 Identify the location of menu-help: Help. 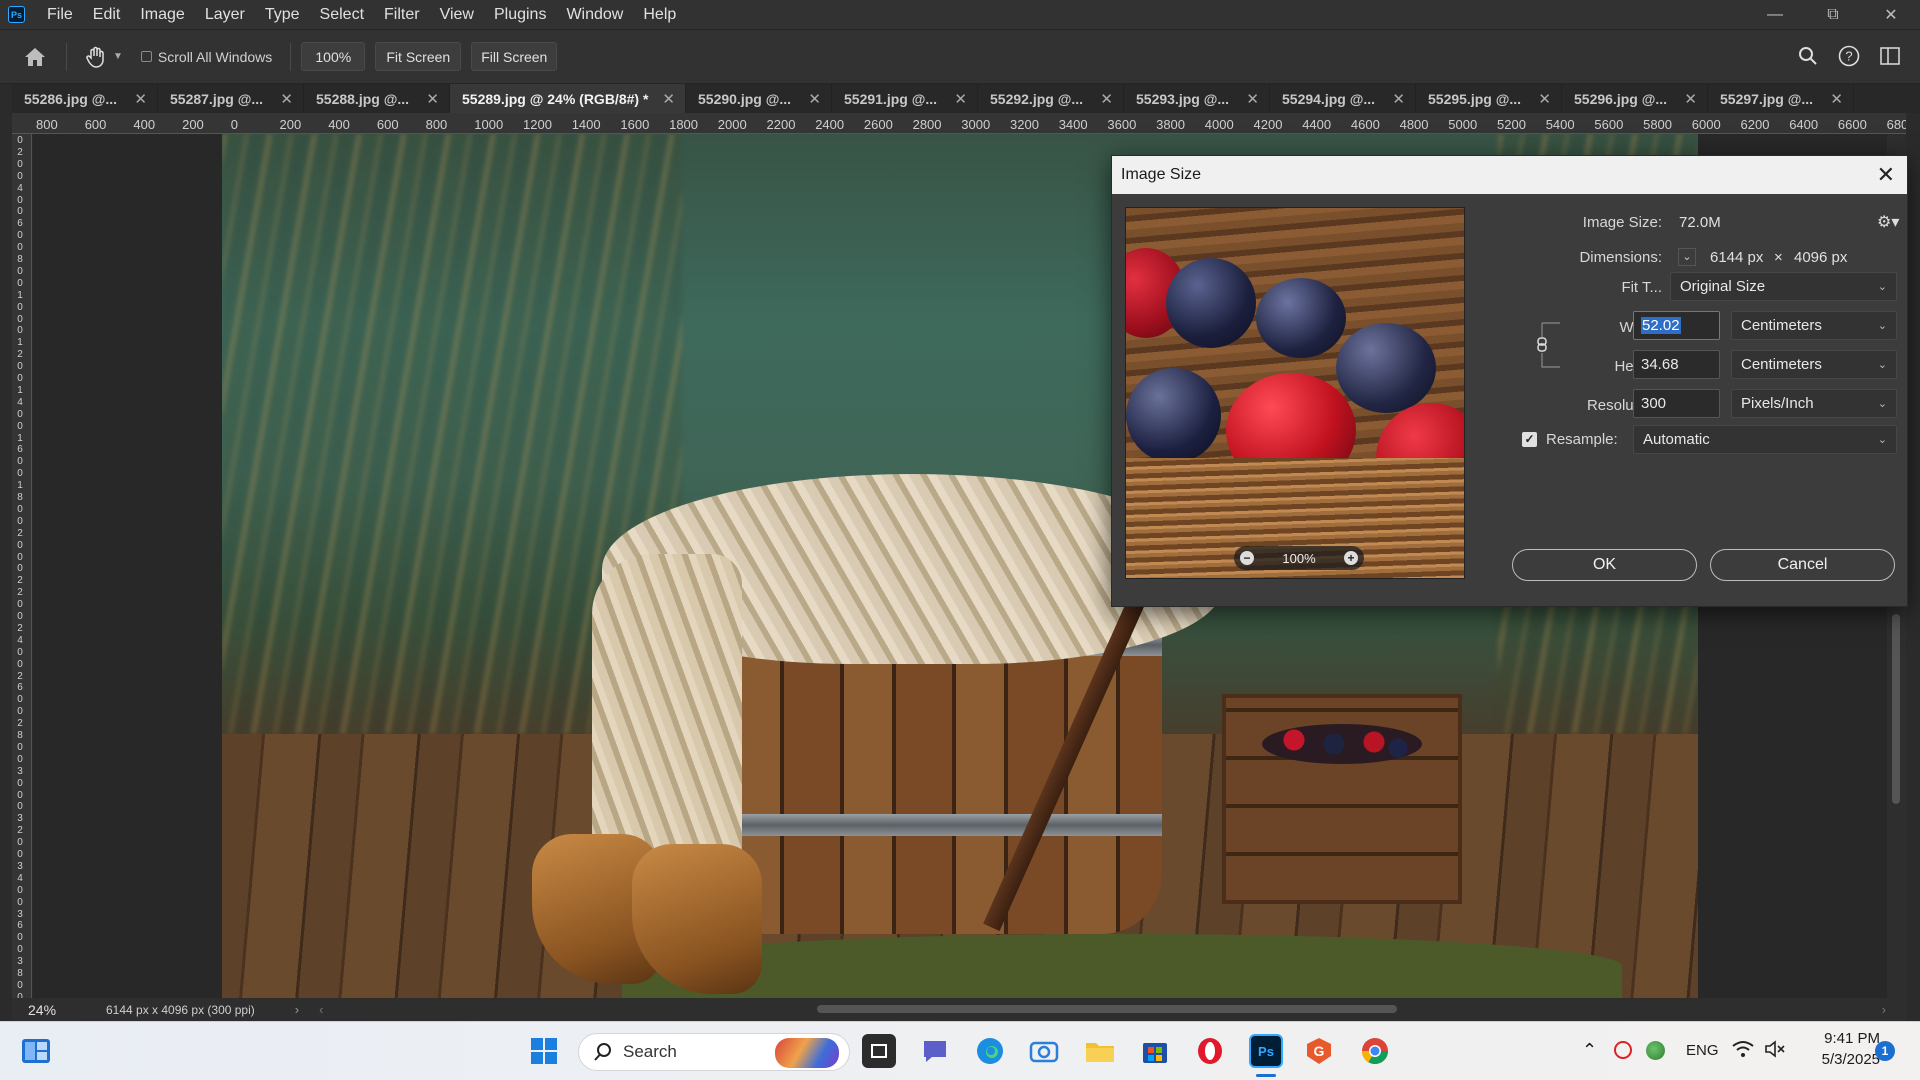
(659, 14).